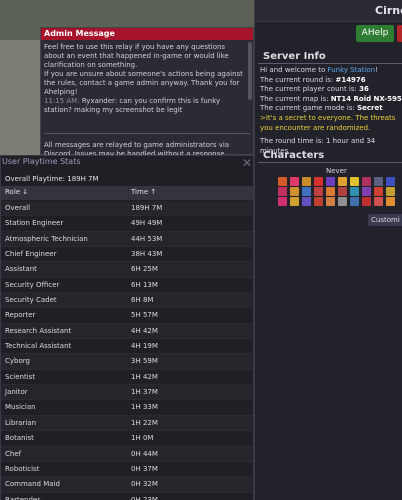 The height and width of the screenshot is (500, 402). Describe the element at coordinates (127, 408) in the screenshot. I see `table-row: Musician 1H 33M` at that location.